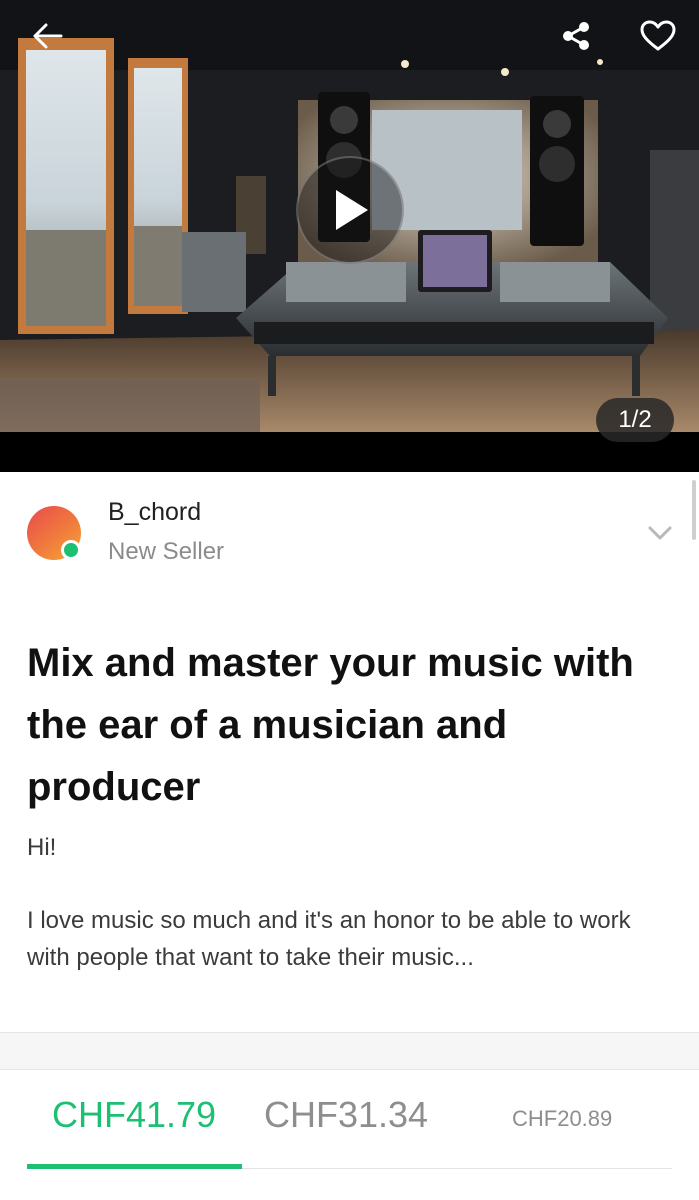 The height and width of the screenshot is (1200, 699). I want to click on media-bottom-bar, so click(349, 452).